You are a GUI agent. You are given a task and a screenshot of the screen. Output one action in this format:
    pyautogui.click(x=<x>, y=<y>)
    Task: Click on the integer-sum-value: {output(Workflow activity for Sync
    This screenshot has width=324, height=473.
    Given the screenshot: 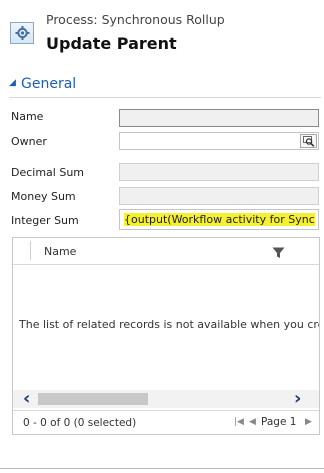 What is the action you would take?
    pyautogui.click(x=219, y=219)
    